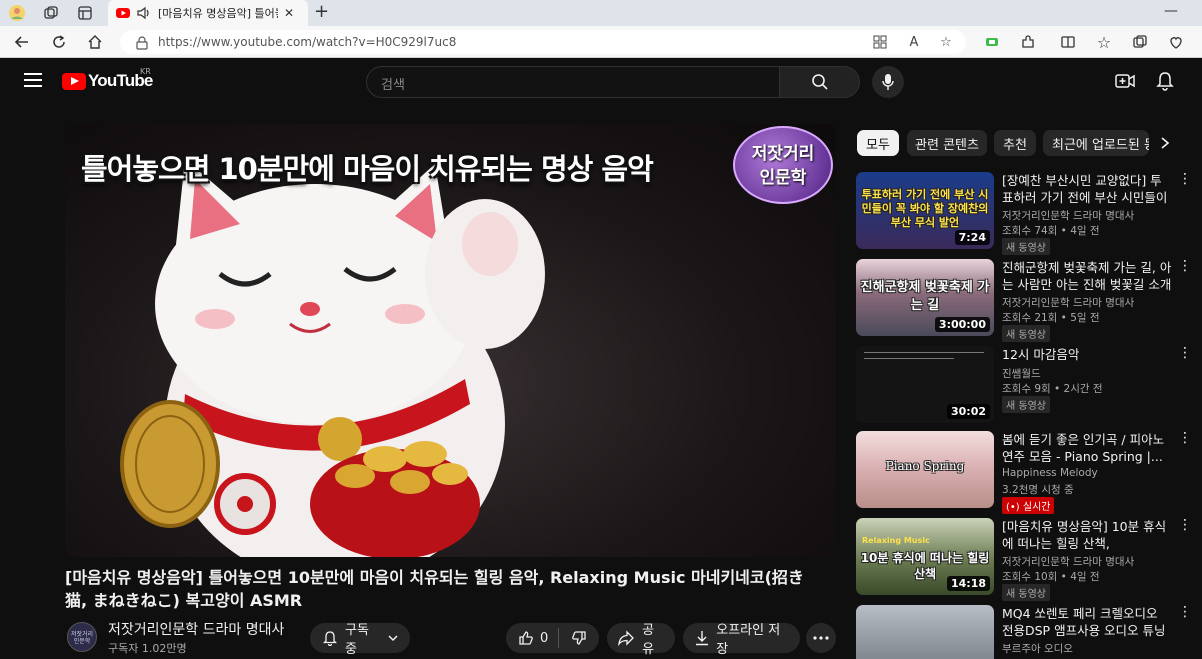  Describe the element at coordinates (1051, 318) in the screenshot. I see `recommendation-meta: 조회수 21회 • 5일 전` at that location.